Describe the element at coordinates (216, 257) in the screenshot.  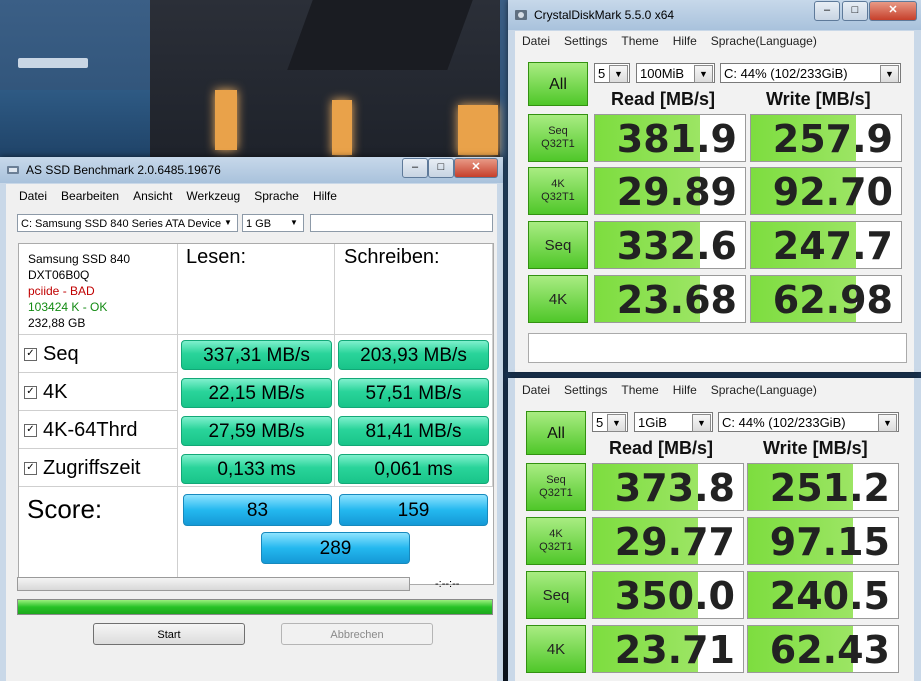
I see `read-column-header: Lesen:` at that location.